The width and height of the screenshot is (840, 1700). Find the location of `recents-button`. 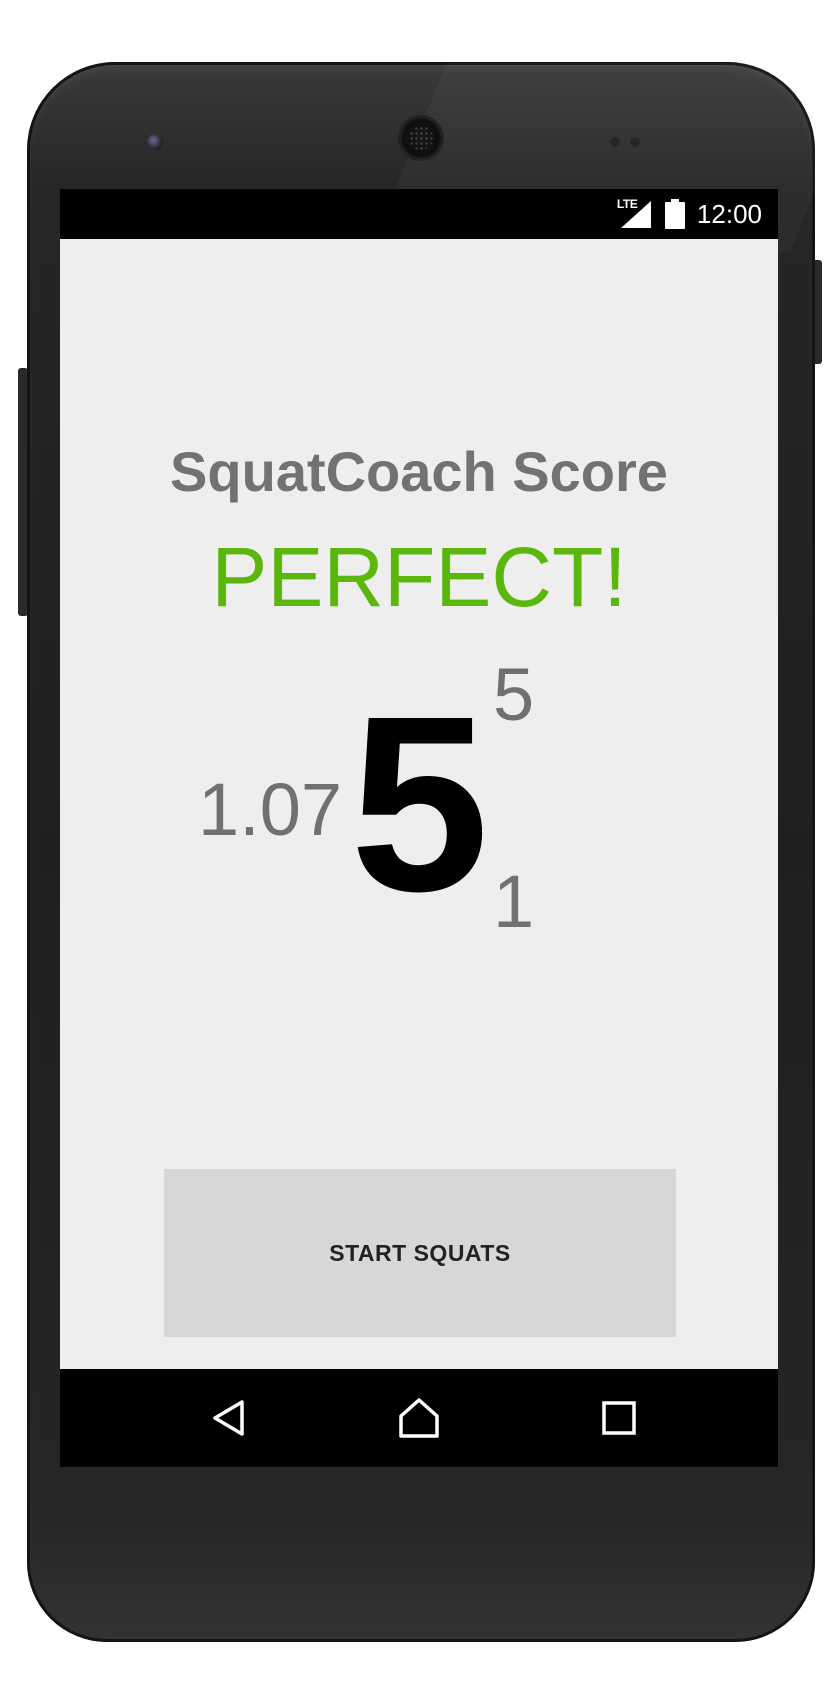

recents-button is located at coordinates (619, 1418).